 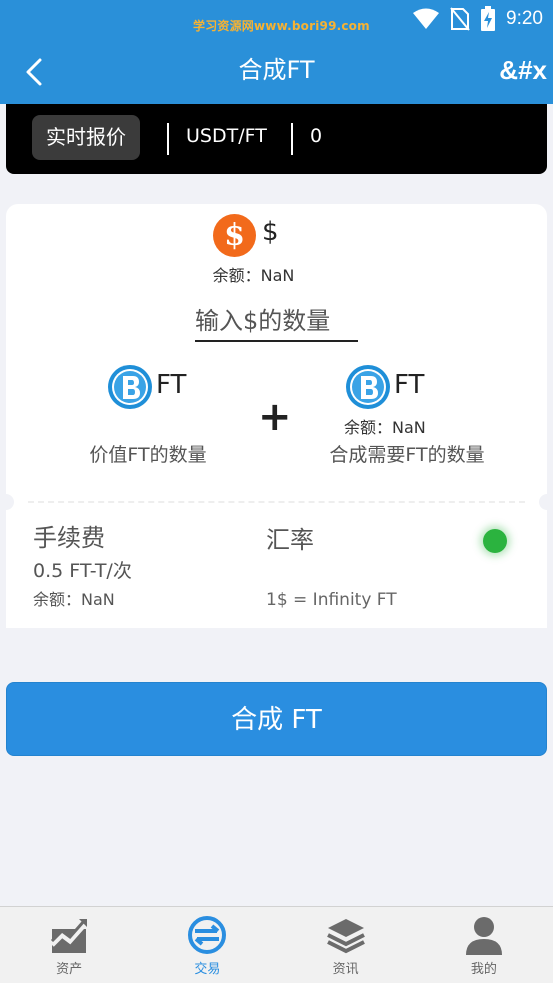 I want to click on synthesize-button: 合成 FT, so click(x=276, y=719).